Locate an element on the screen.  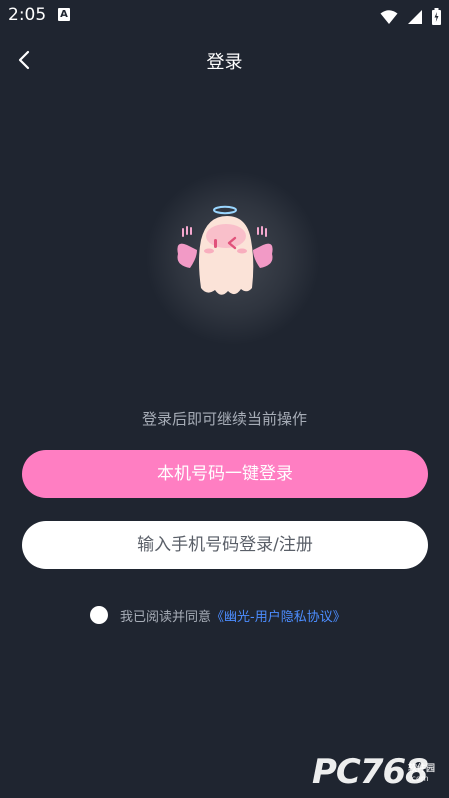
ghost-angel-mascot is located at coordinates (225, 250).